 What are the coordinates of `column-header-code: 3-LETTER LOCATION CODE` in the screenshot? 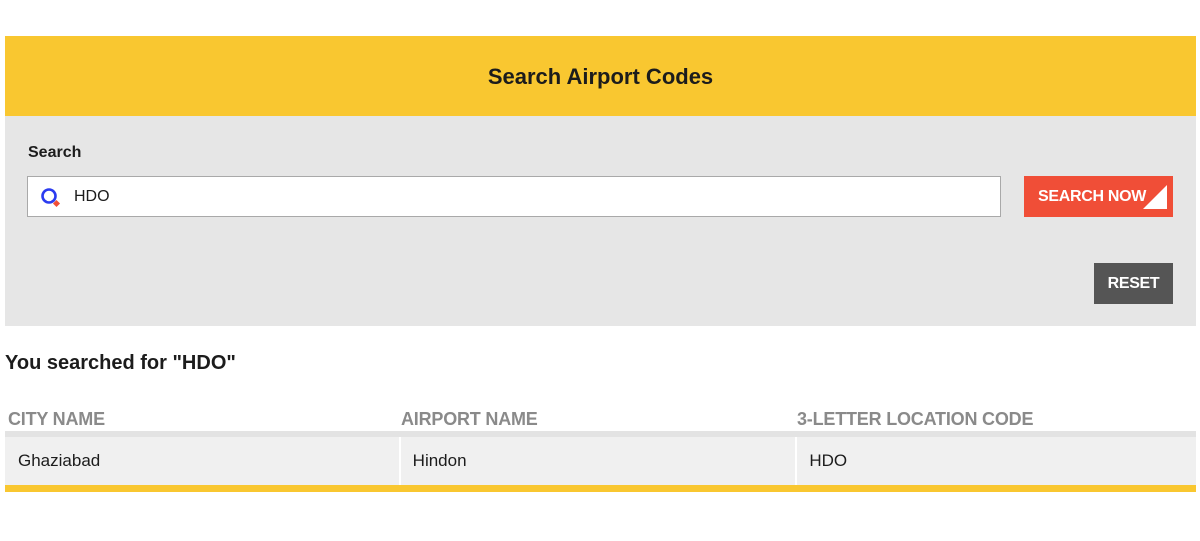 It's located at (915, 419).